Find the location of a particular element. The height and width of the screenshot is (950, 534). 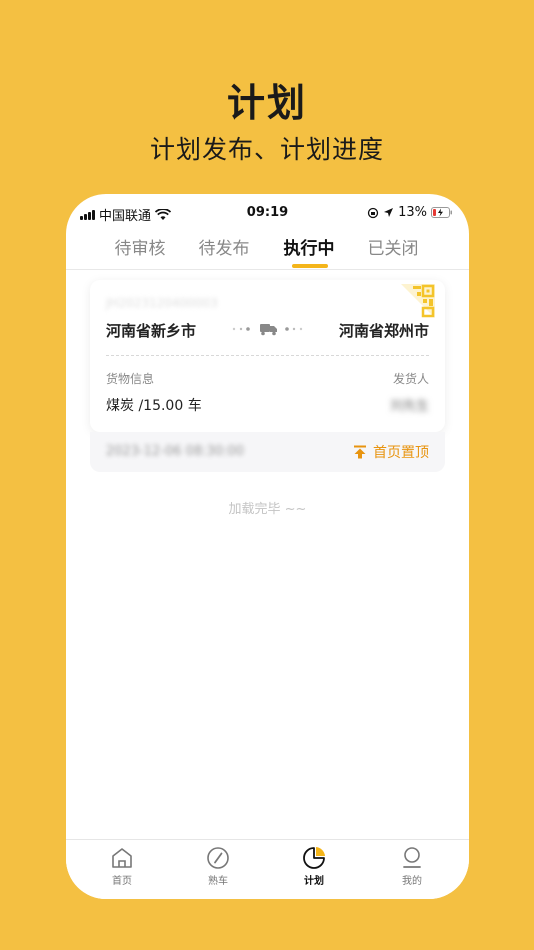

nav-home-label: 首页 is located at coordinates (122, 881).